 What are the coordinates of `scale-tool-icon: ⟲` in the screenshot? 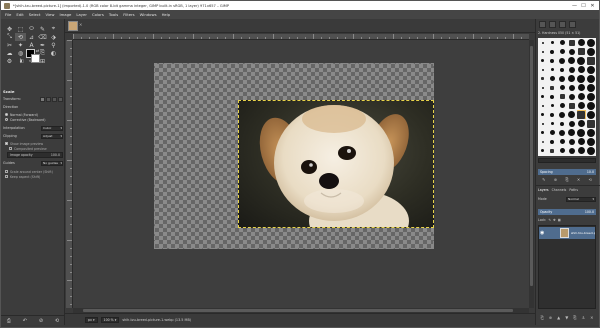 It's located at (20, 37).